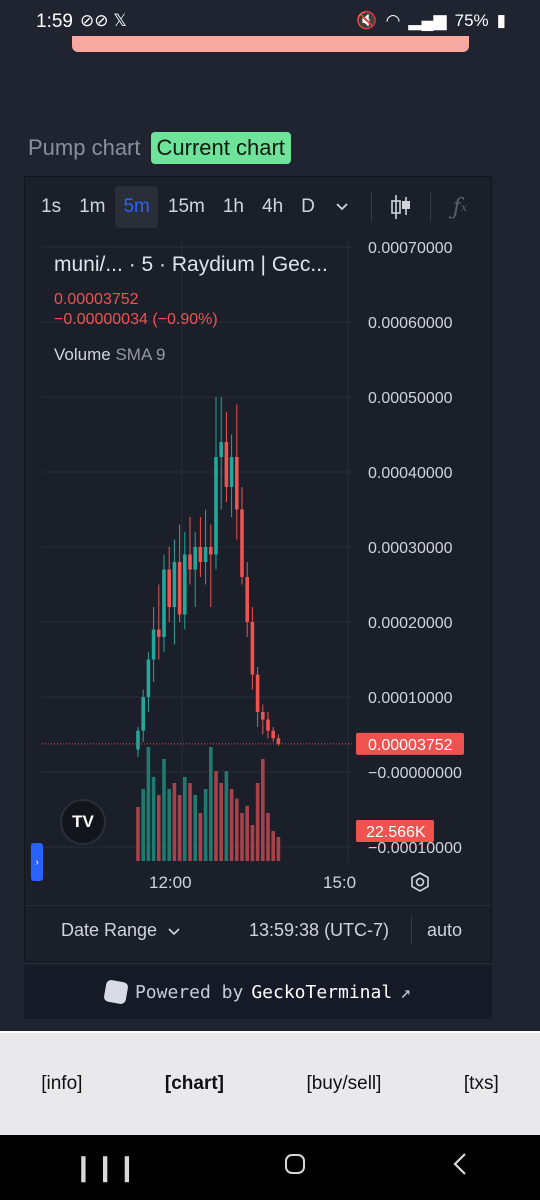  Describe the element at coordinates (194, 1084) in the screenshot. I see `tab-chart: [chart]` at that location.